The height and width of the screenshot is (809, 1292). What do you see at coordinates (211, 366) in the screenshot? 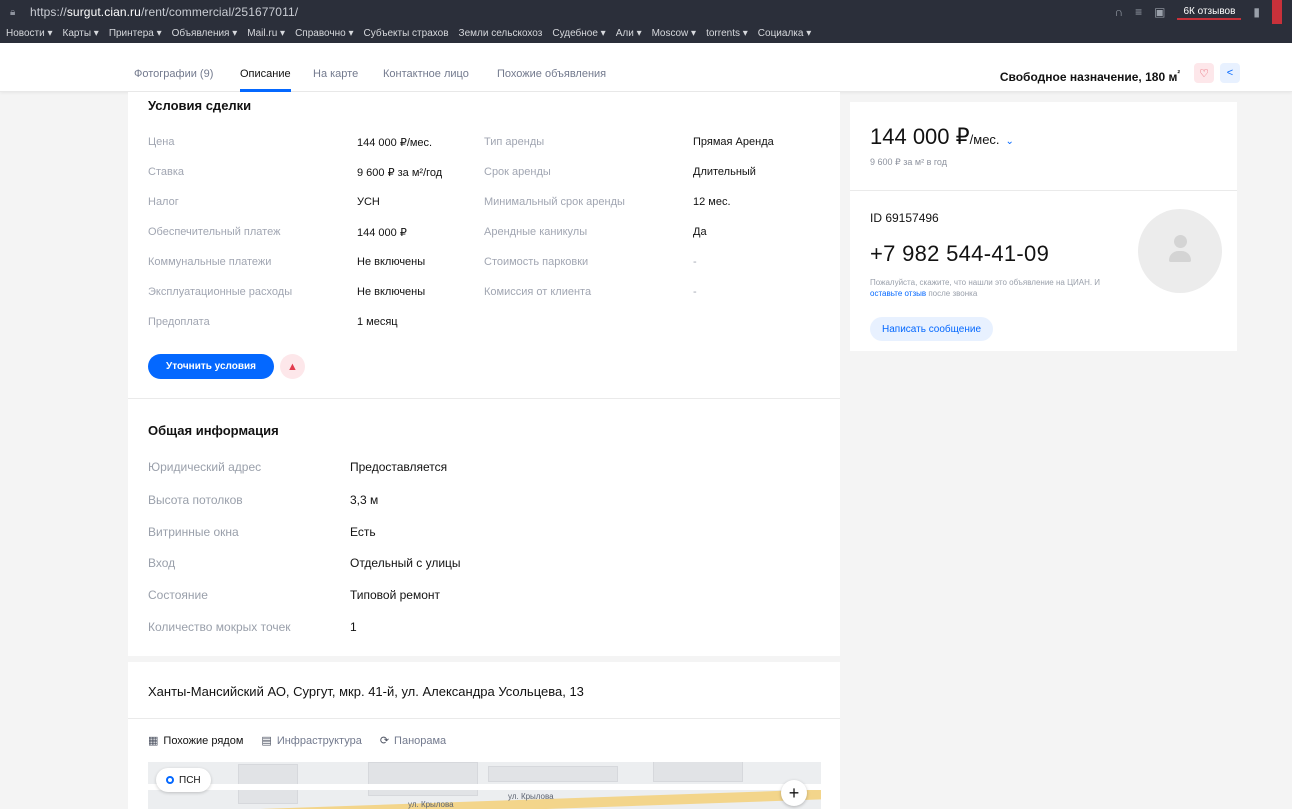
I see `clarify-terms-button: Уточнить условия` at bounding box center [211, 366].